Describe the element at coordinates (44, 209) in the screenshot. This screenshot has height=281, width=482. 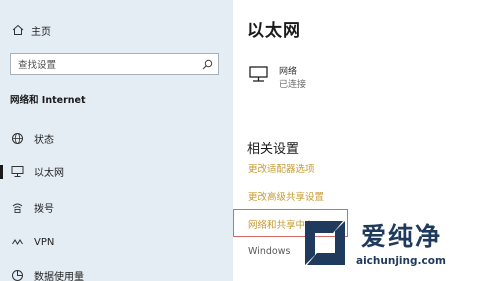
I see `sidebar-item-label: 拨号` at that location.